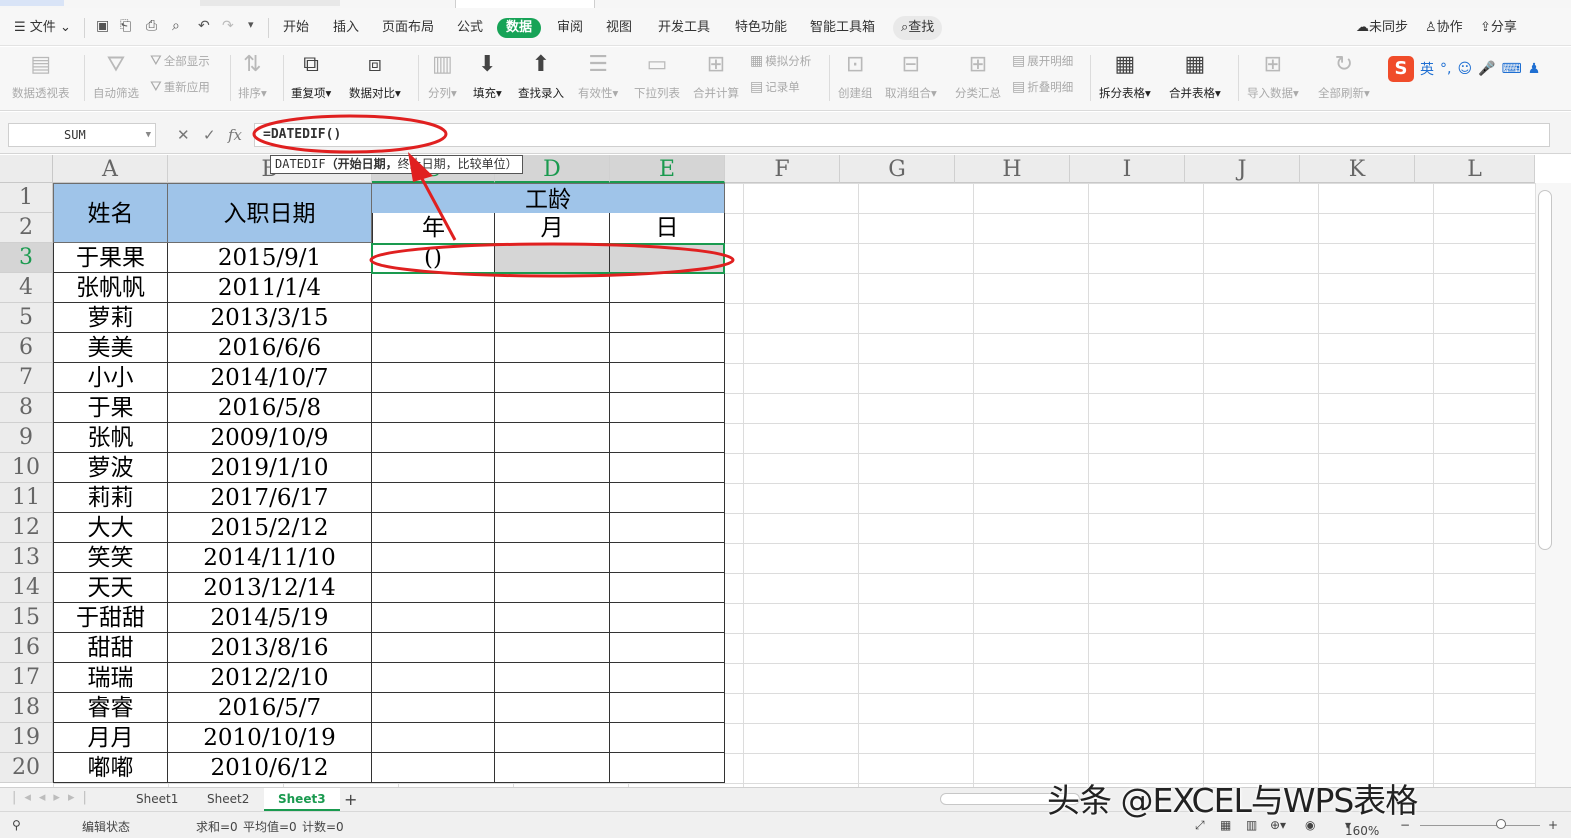 The width and height of the screenshot is (1571, 838). What do you see at coordinates (82, 135) in the screenshot?
I see `name-box: SUM ▼` at bounding box center [82, 135].